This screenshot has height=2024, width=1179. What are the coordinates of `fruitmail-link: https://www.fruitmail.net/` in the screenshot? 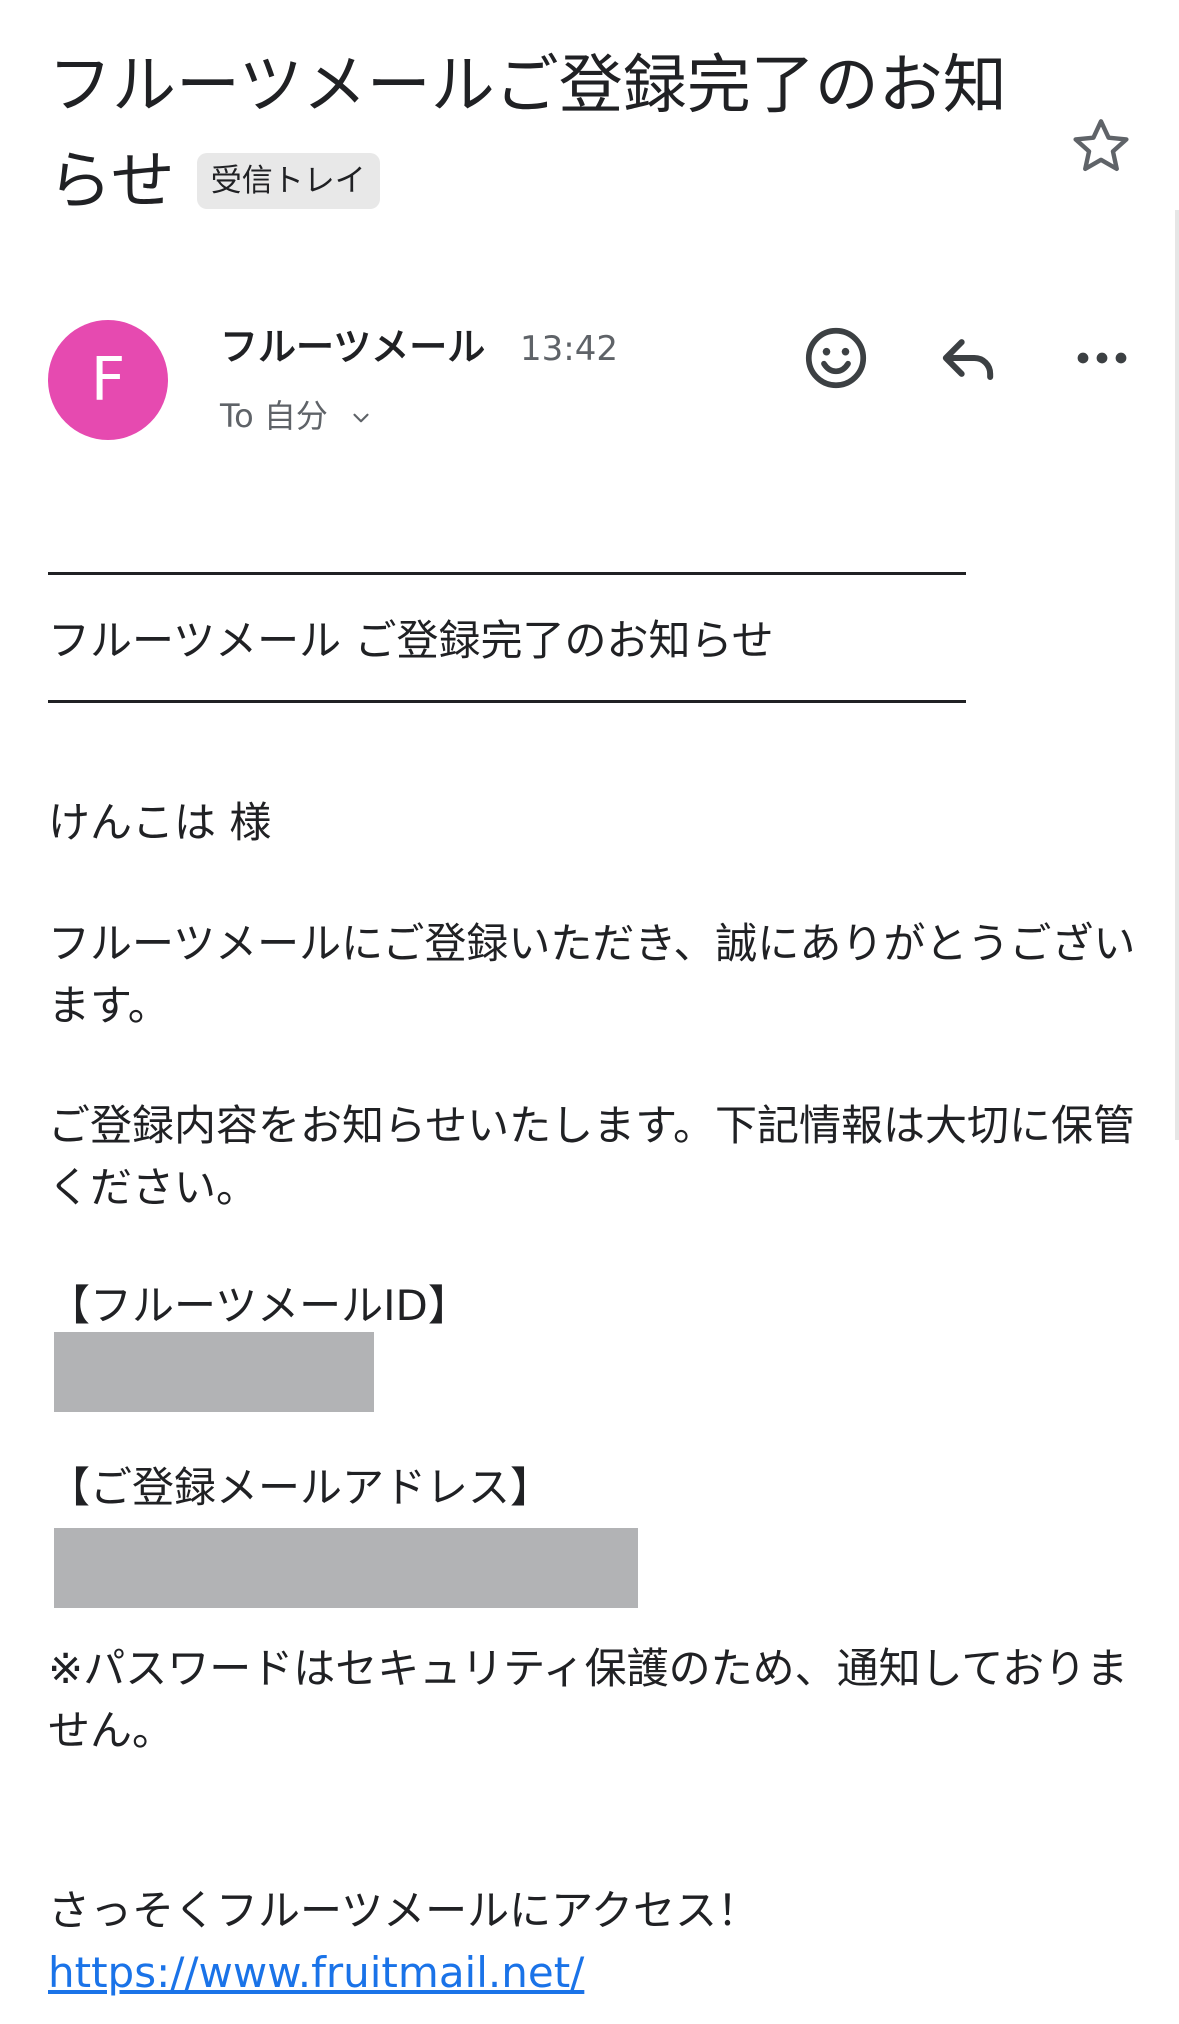 It's located at (593, 1973).